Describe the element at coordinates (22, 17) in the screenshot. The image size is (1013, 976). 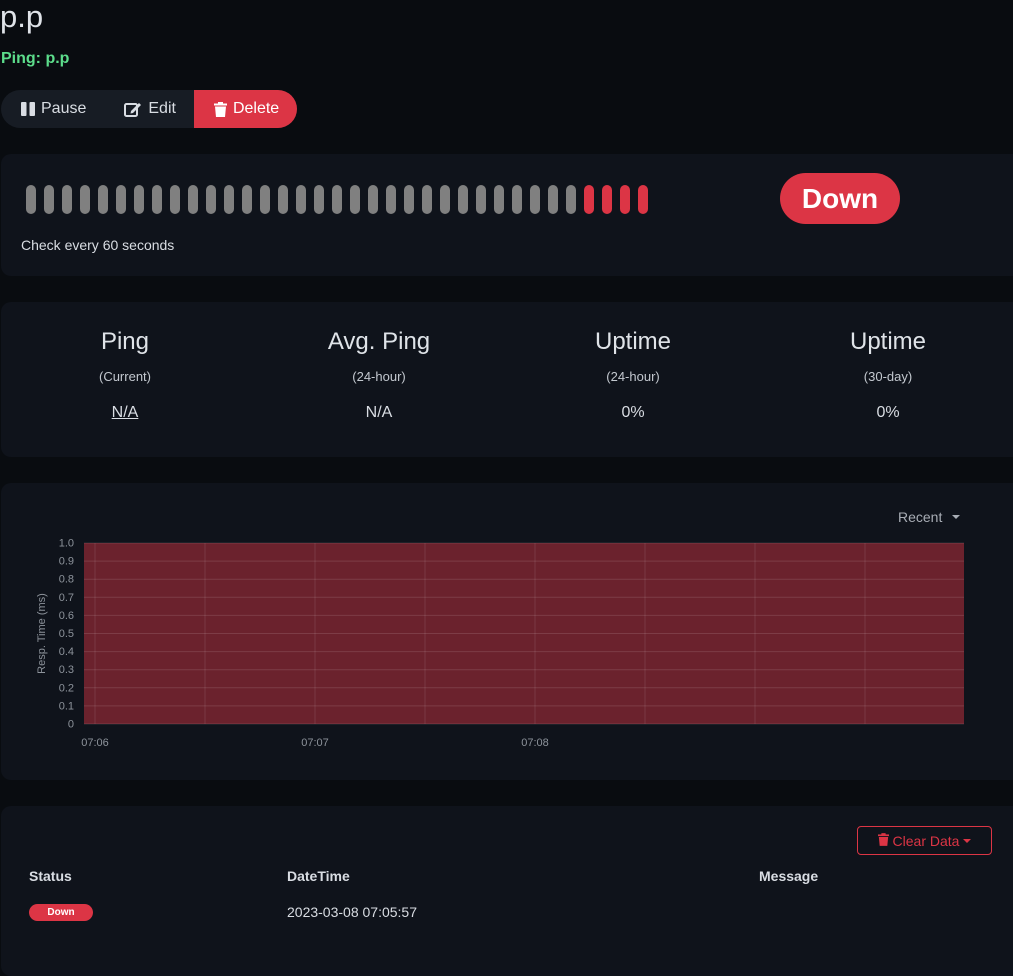
I see `monitor-title: p.p` at that location.